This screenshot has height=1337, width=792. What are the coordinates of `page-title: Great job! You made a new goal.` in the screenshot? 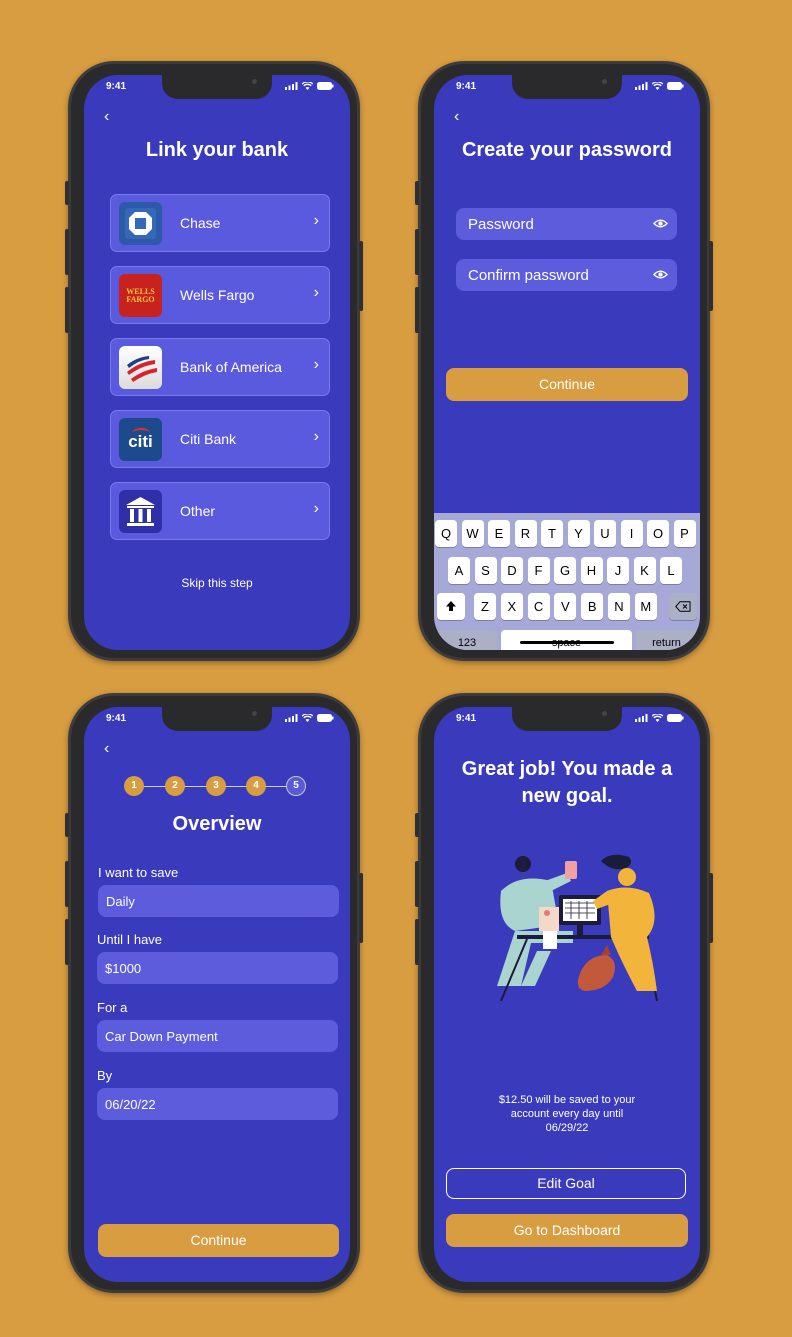 It's located at (567, 783).